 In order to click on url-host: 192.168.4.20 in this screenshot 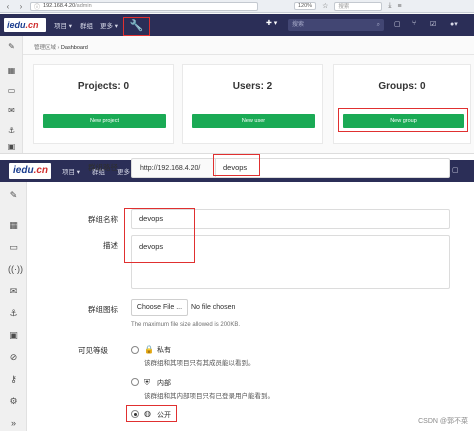, I will do `click(59, 6)`.